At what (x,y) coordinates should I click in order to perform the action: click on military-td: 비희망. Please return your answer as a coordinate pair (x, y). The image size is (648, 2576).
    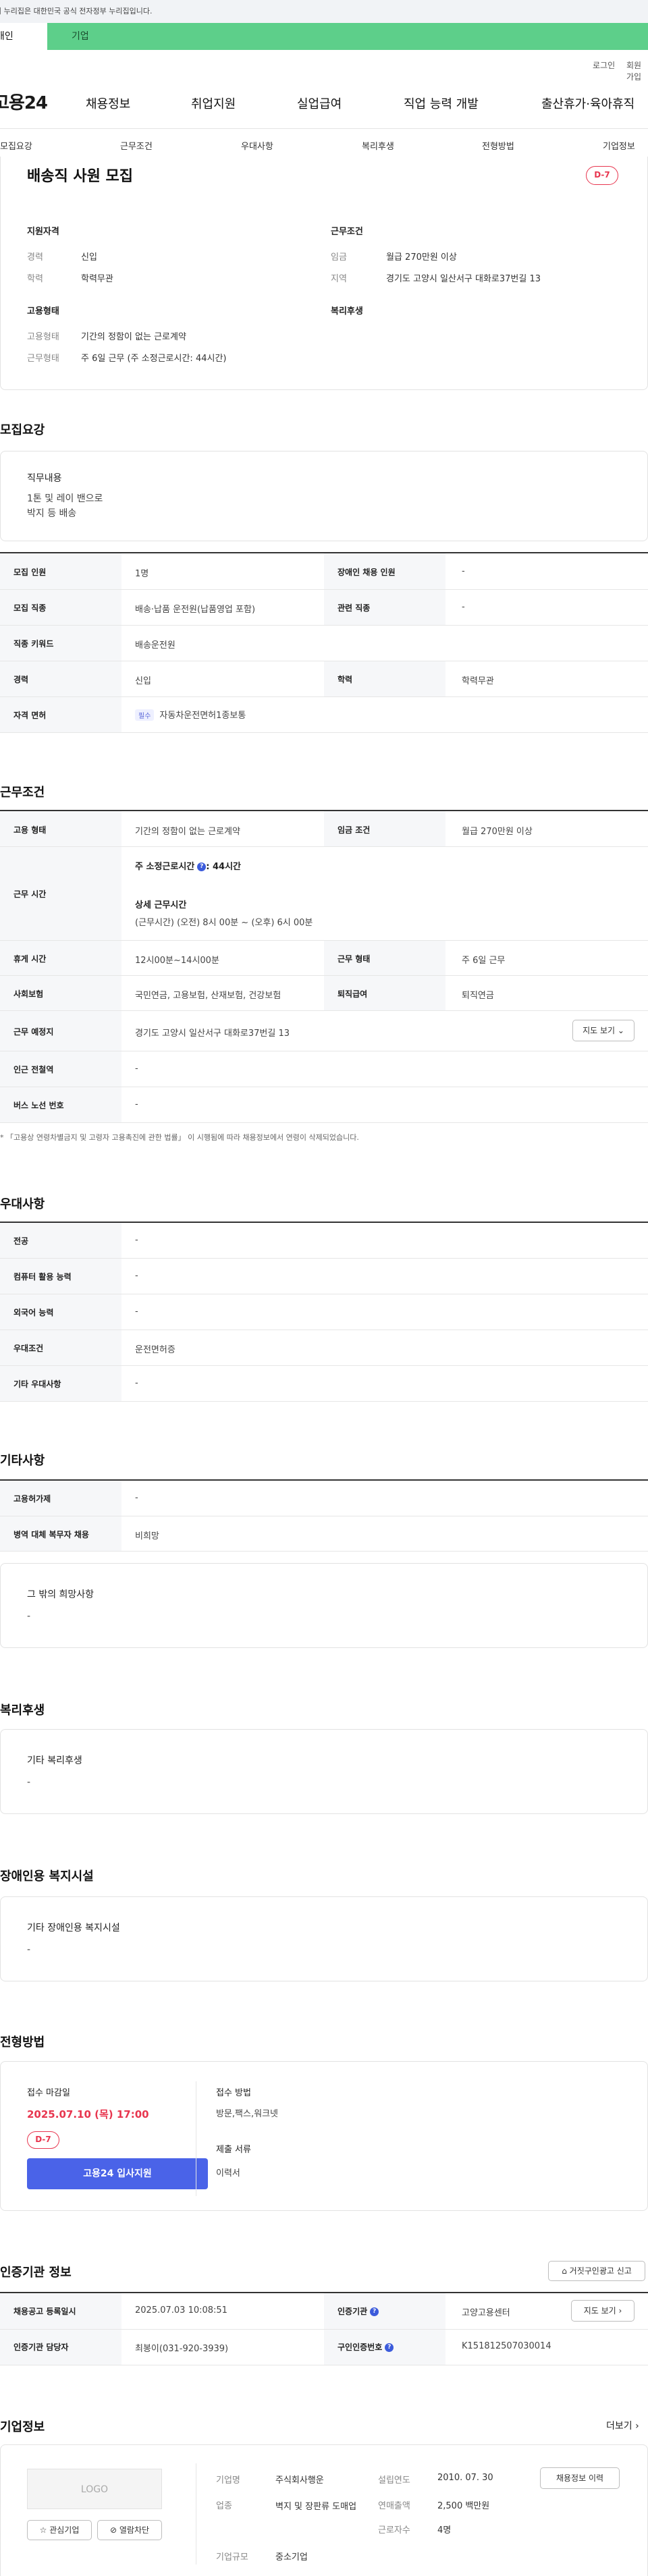
    Looking at the image, I should click on (147, 1536).